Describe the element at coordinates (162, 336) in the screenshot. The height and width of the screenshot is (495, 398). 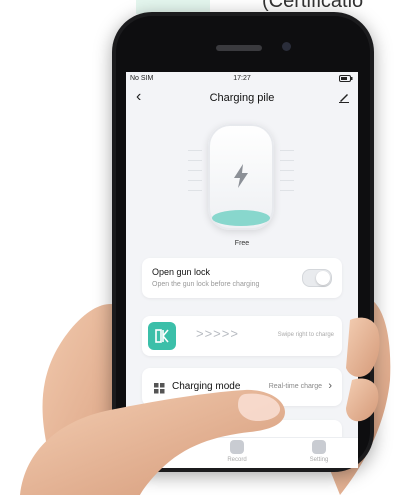
I see `swipe-handle` at that location.